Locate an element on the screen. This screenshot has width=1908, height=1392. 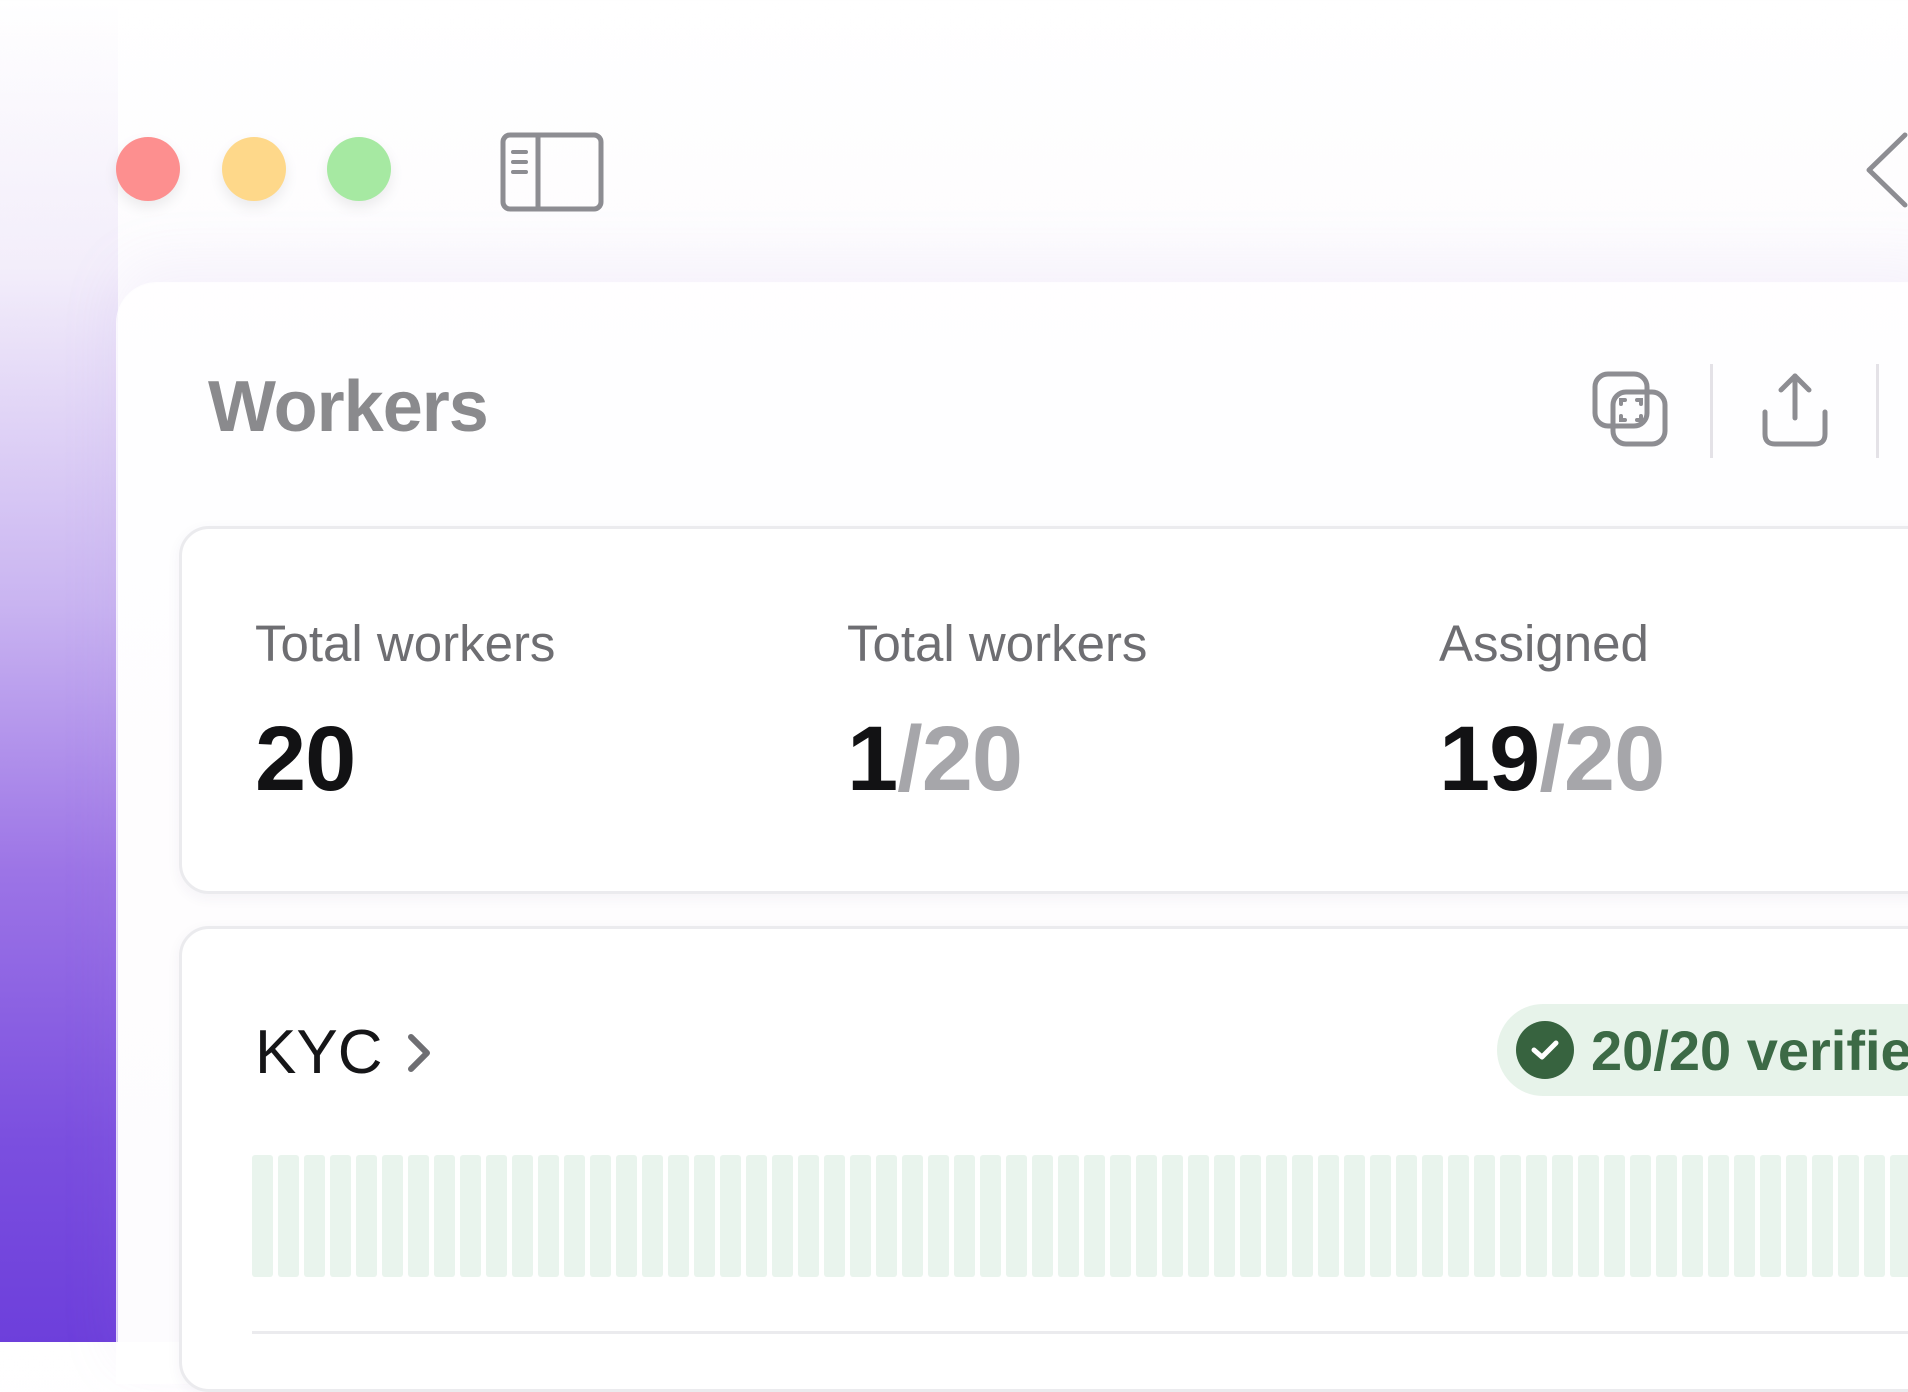
page-title: Workers is located at coordinates (348, 407).